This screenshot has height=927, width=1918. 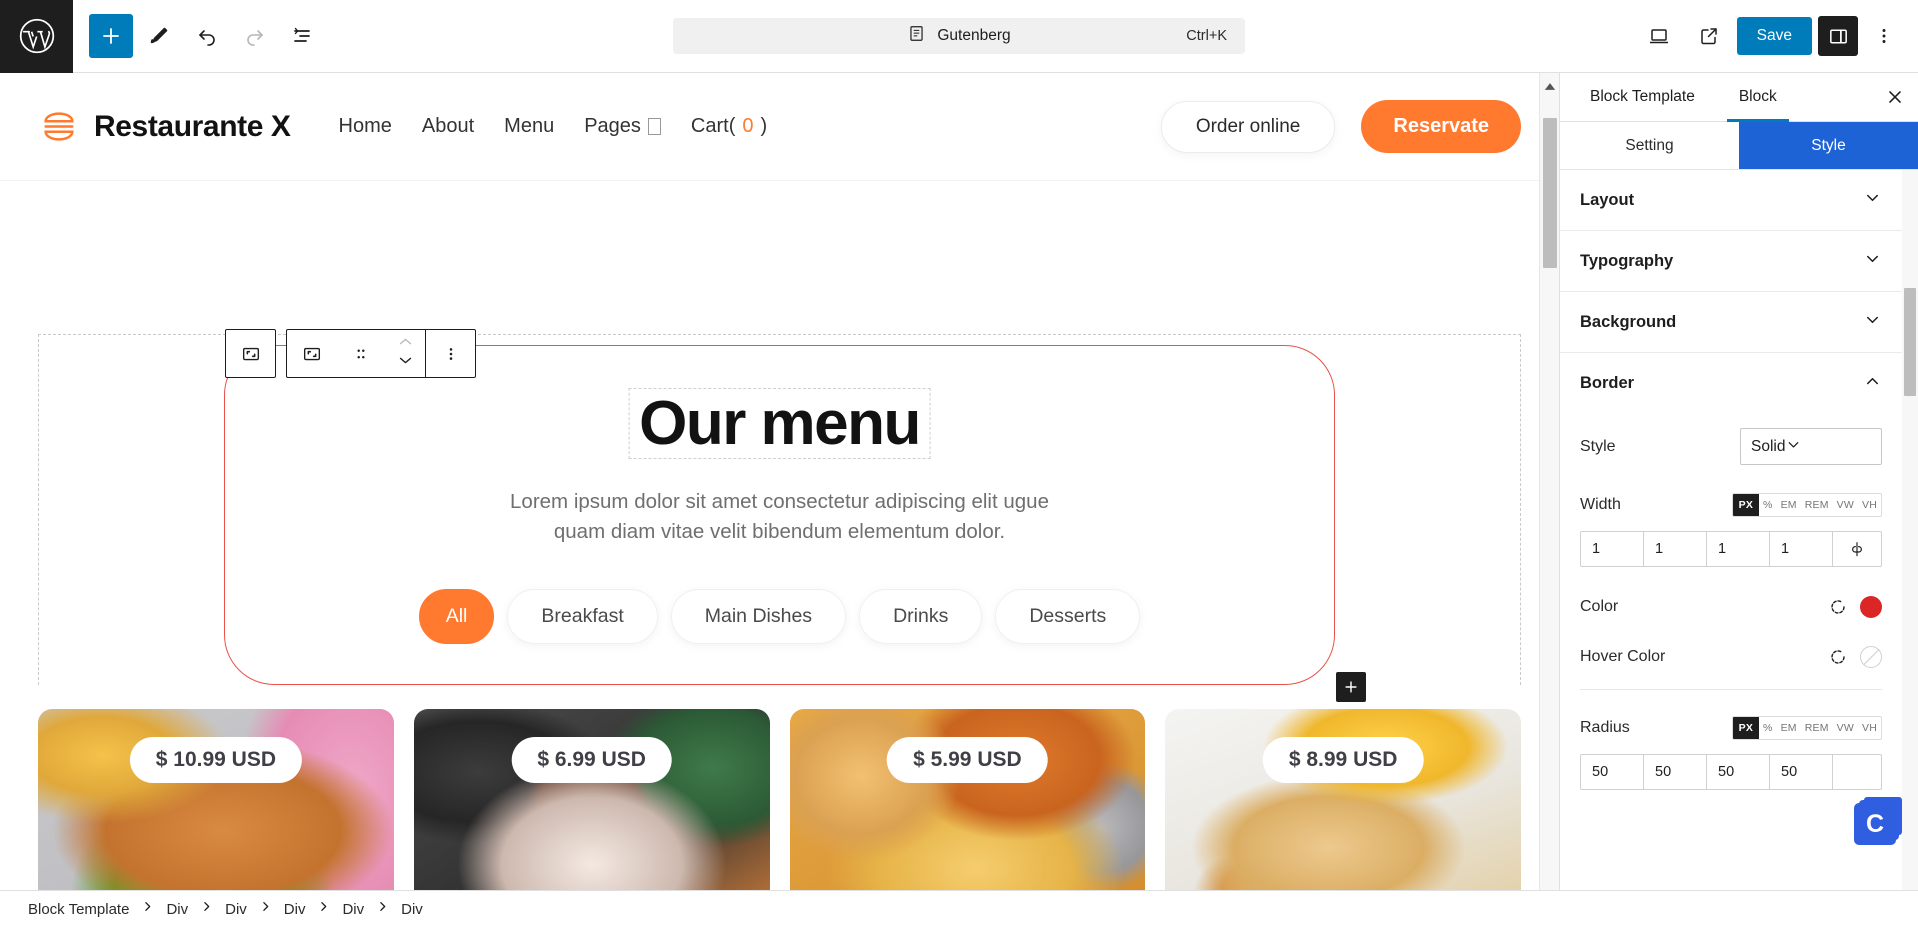 What do you see at coordinates (159, 36) in the screenshot?
I see `edit-tool-button` at bounding box center [159, 36].